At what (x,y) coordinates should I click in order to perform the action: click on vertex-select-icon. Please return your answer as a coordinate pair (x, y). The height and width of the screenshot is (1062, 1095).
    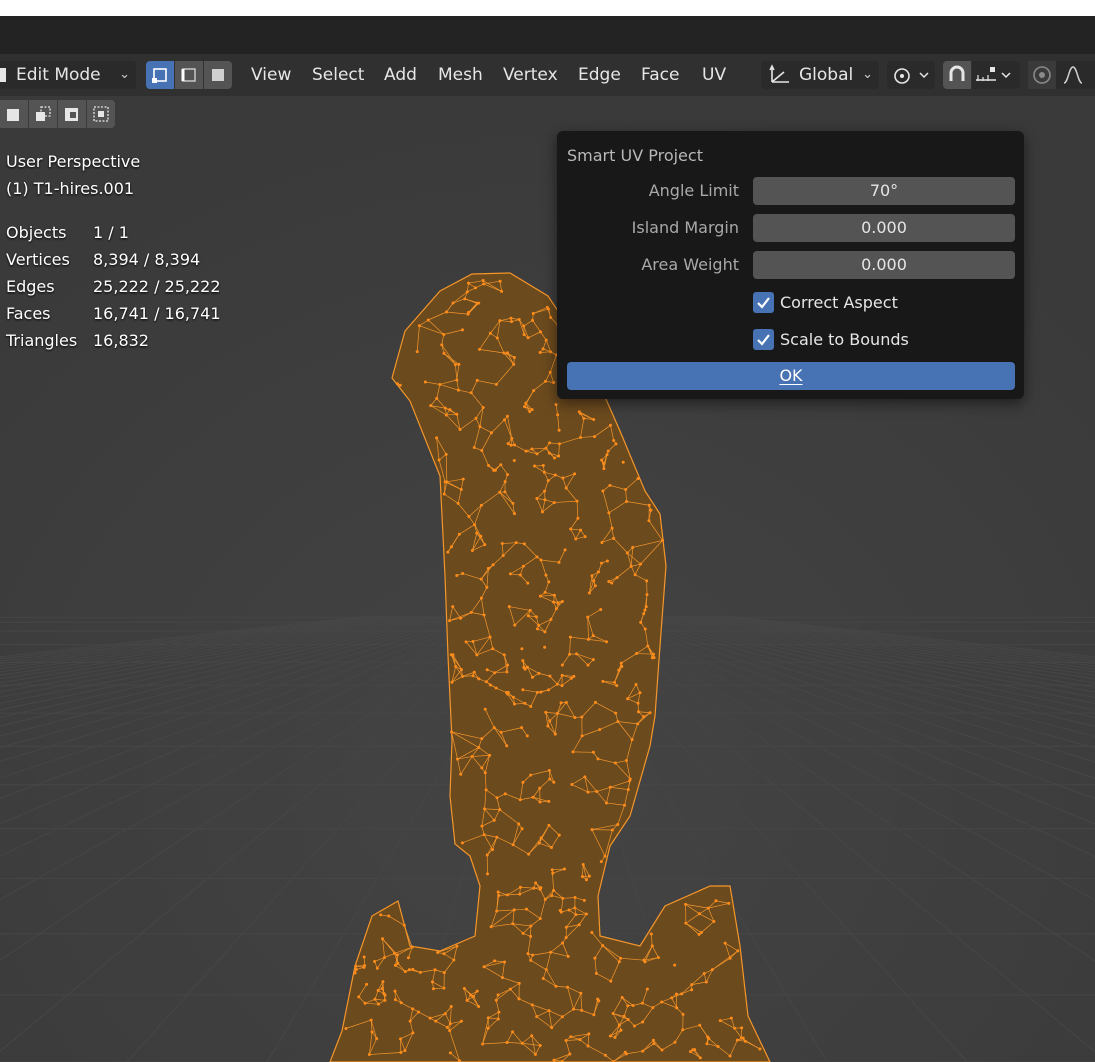
    Looking at the image, I should click on (159, 75).